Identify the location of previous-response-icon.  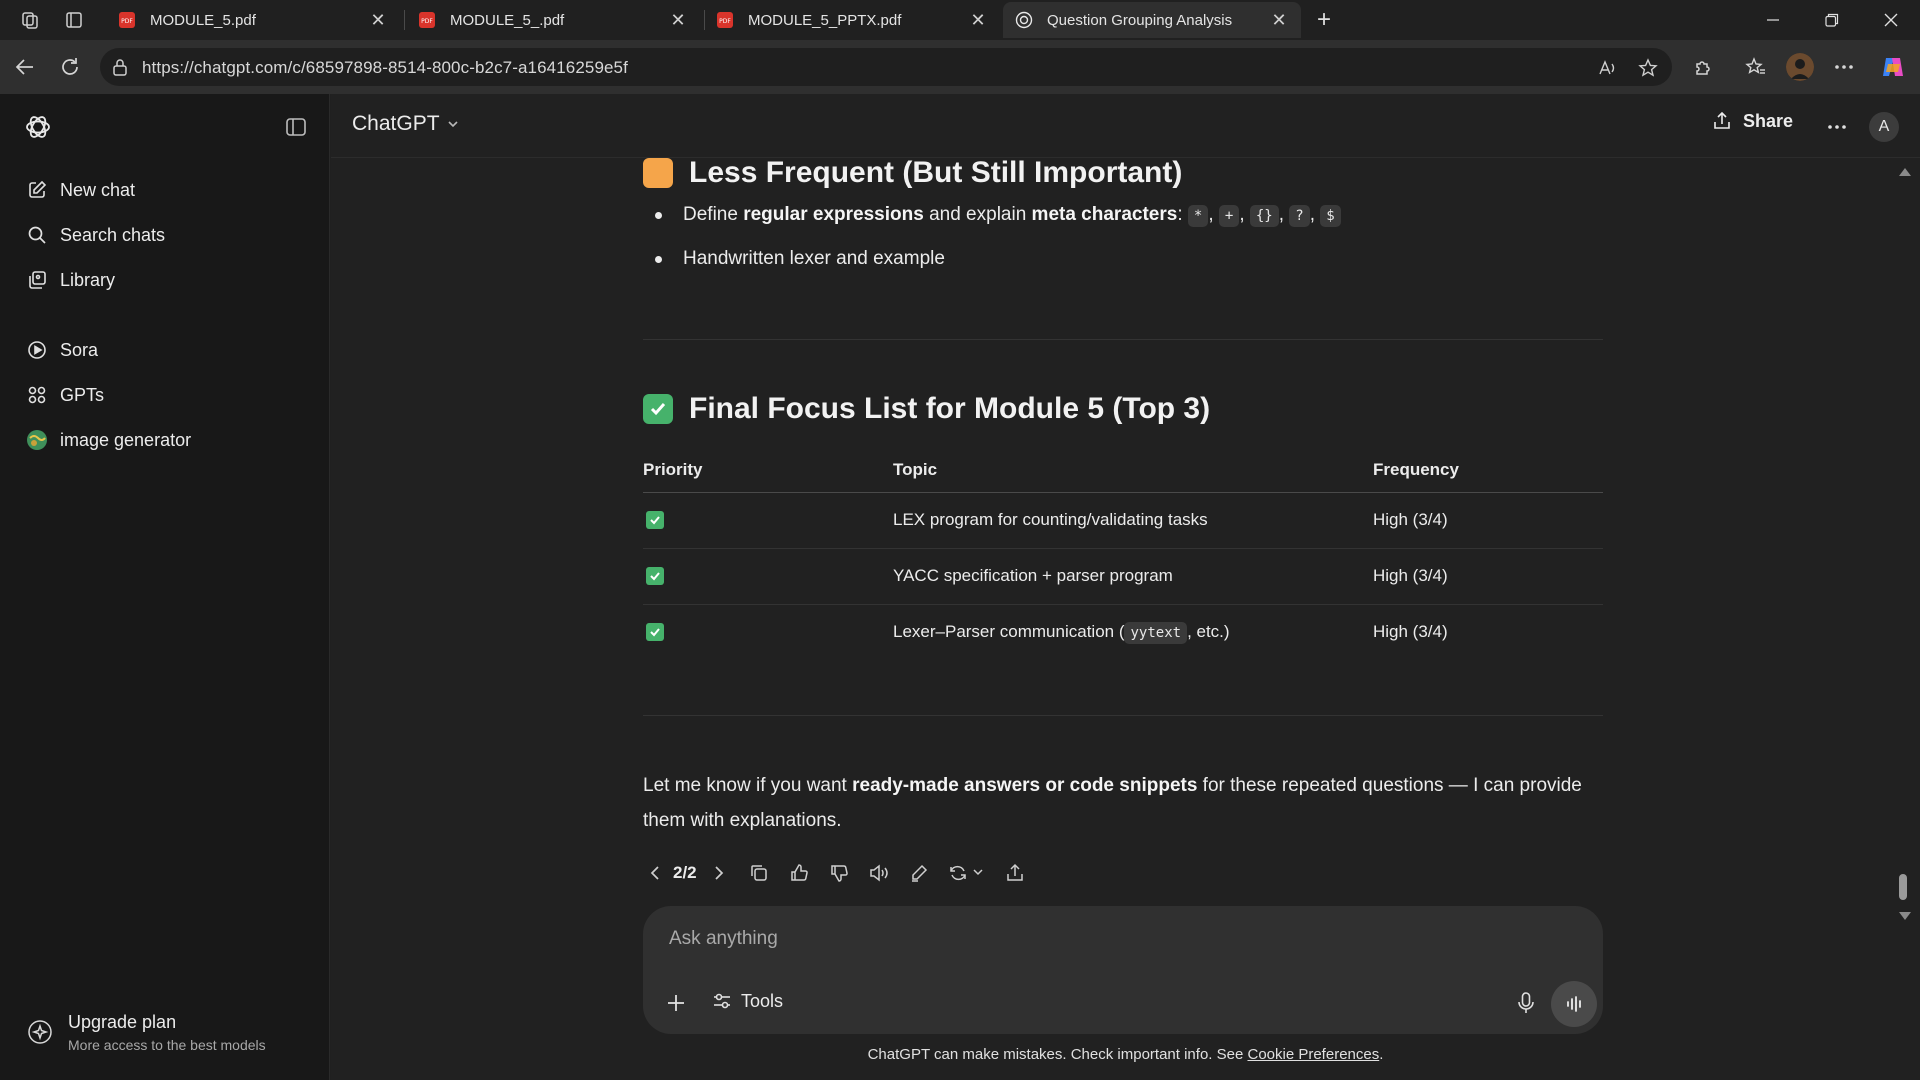
(655, 873).